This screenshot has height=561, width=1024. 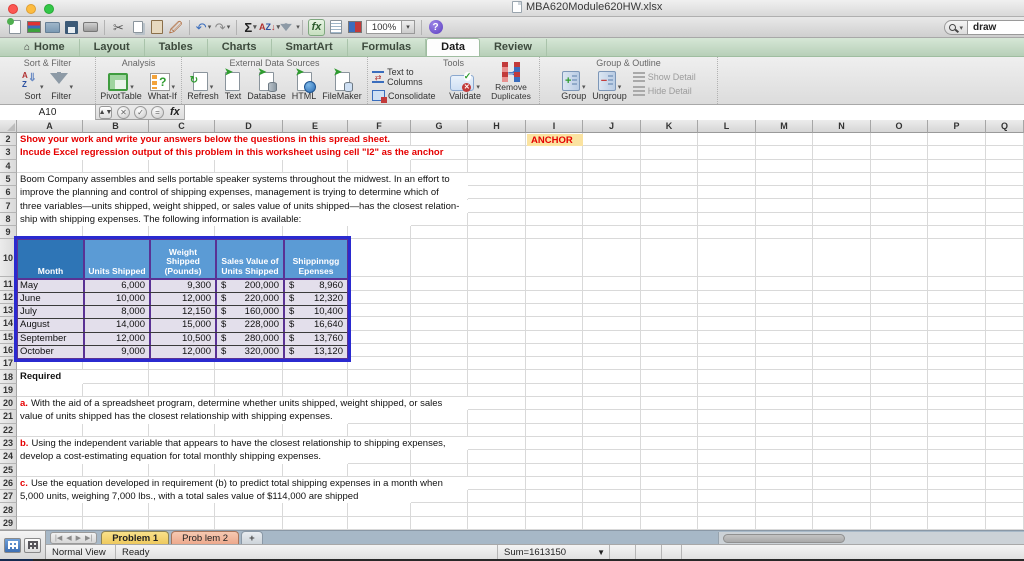 I want to click on gallery-icon, so click(x=33, y=27).